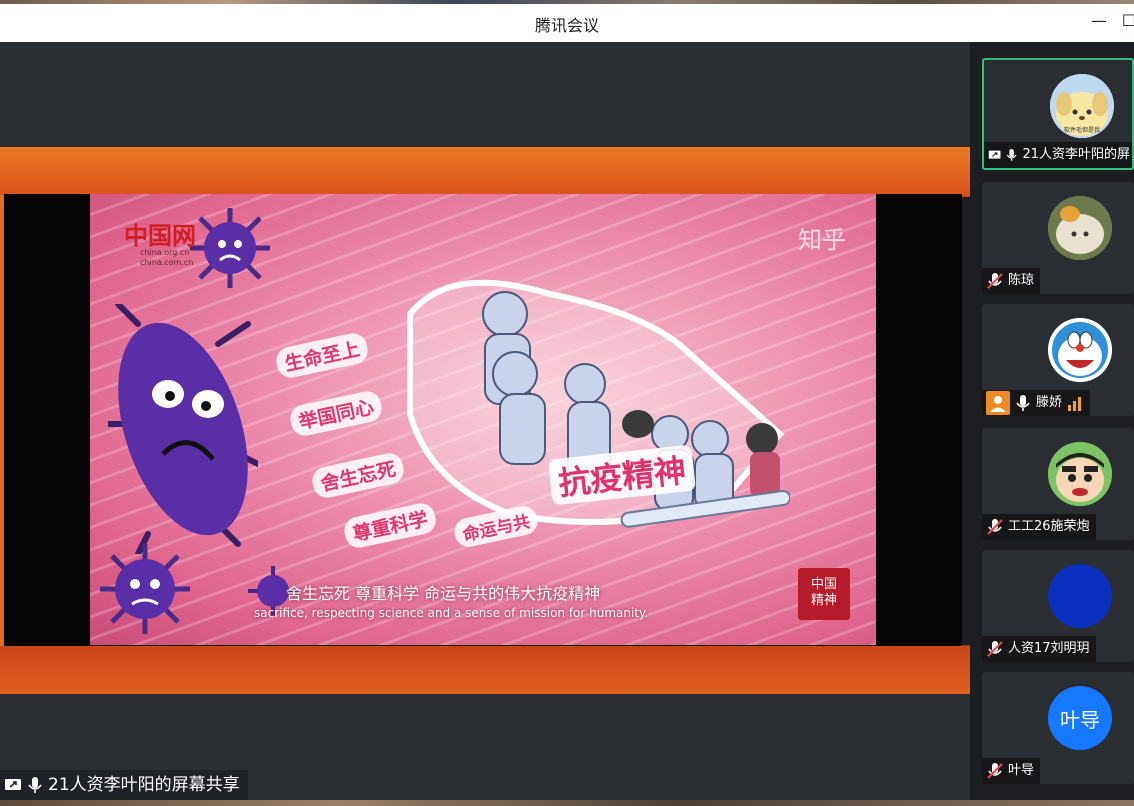  Describe the element at coordinates (160, 236) in the screenshot. I see `china-org-logo: 中国网` at that location.